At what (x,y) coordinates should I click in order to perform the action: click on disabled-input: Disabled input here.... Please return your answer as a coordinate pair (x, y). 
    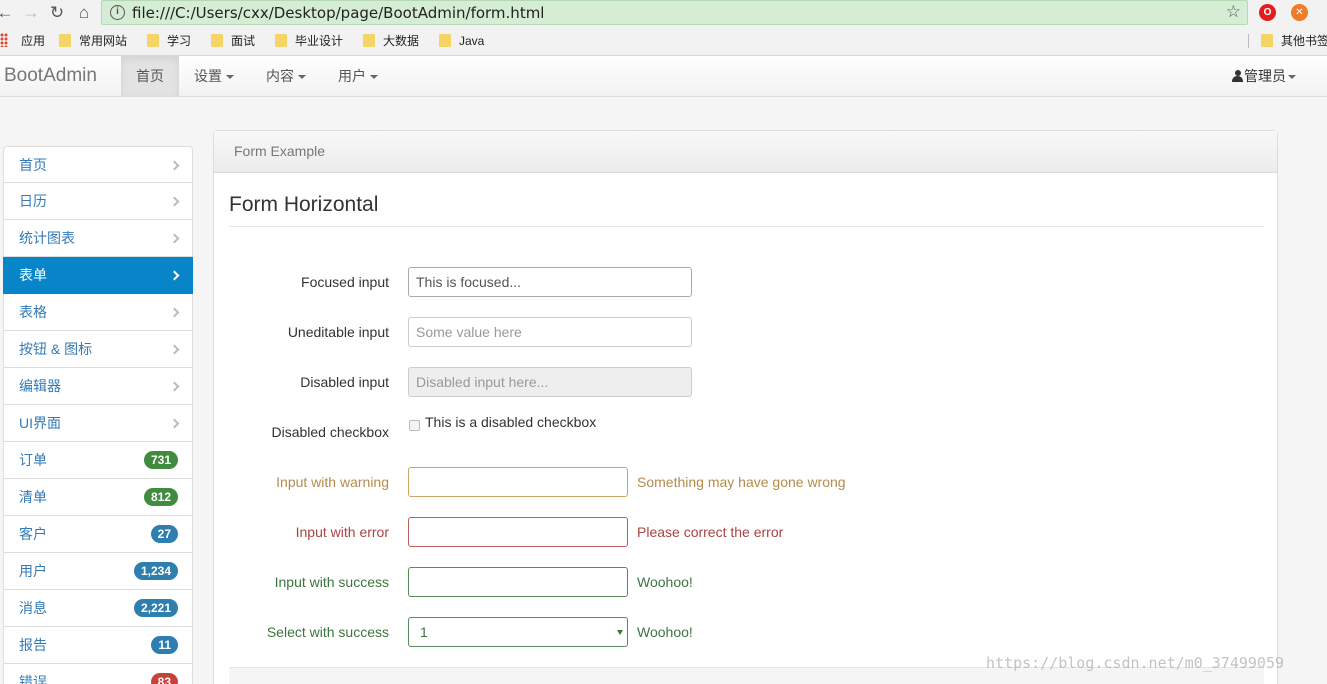
    Looking at the image, I should click on (550, 382).